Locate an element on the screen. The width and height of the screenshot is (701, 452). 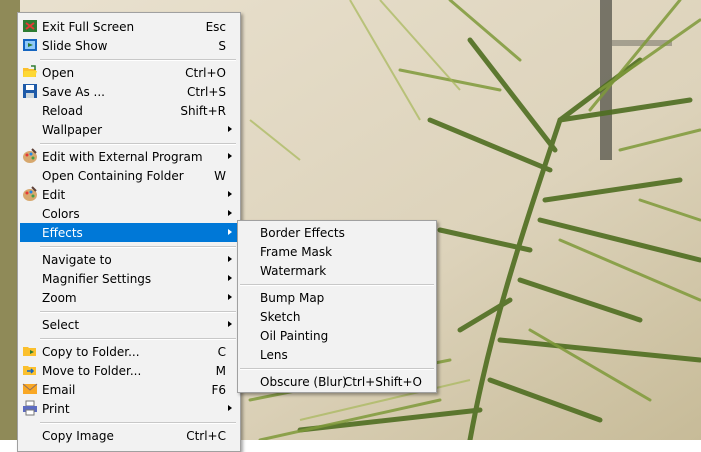
menu-item-label: Navigate to is located at coordinates (77, 259).